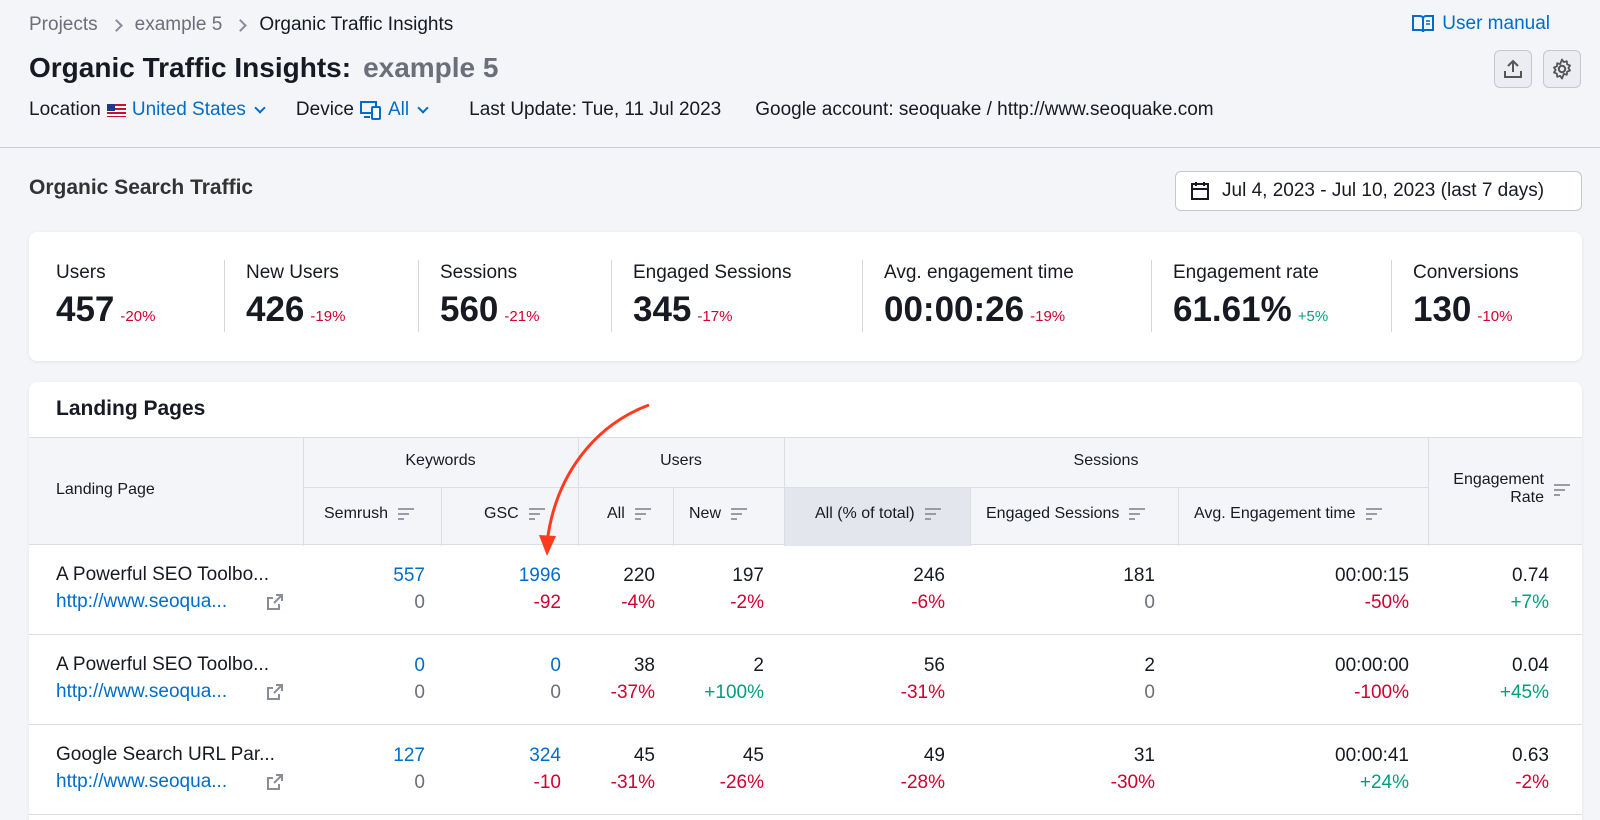 This screenshot has height=820, width=1600. I want to click on users-new-value: 197, so click(748, 575).